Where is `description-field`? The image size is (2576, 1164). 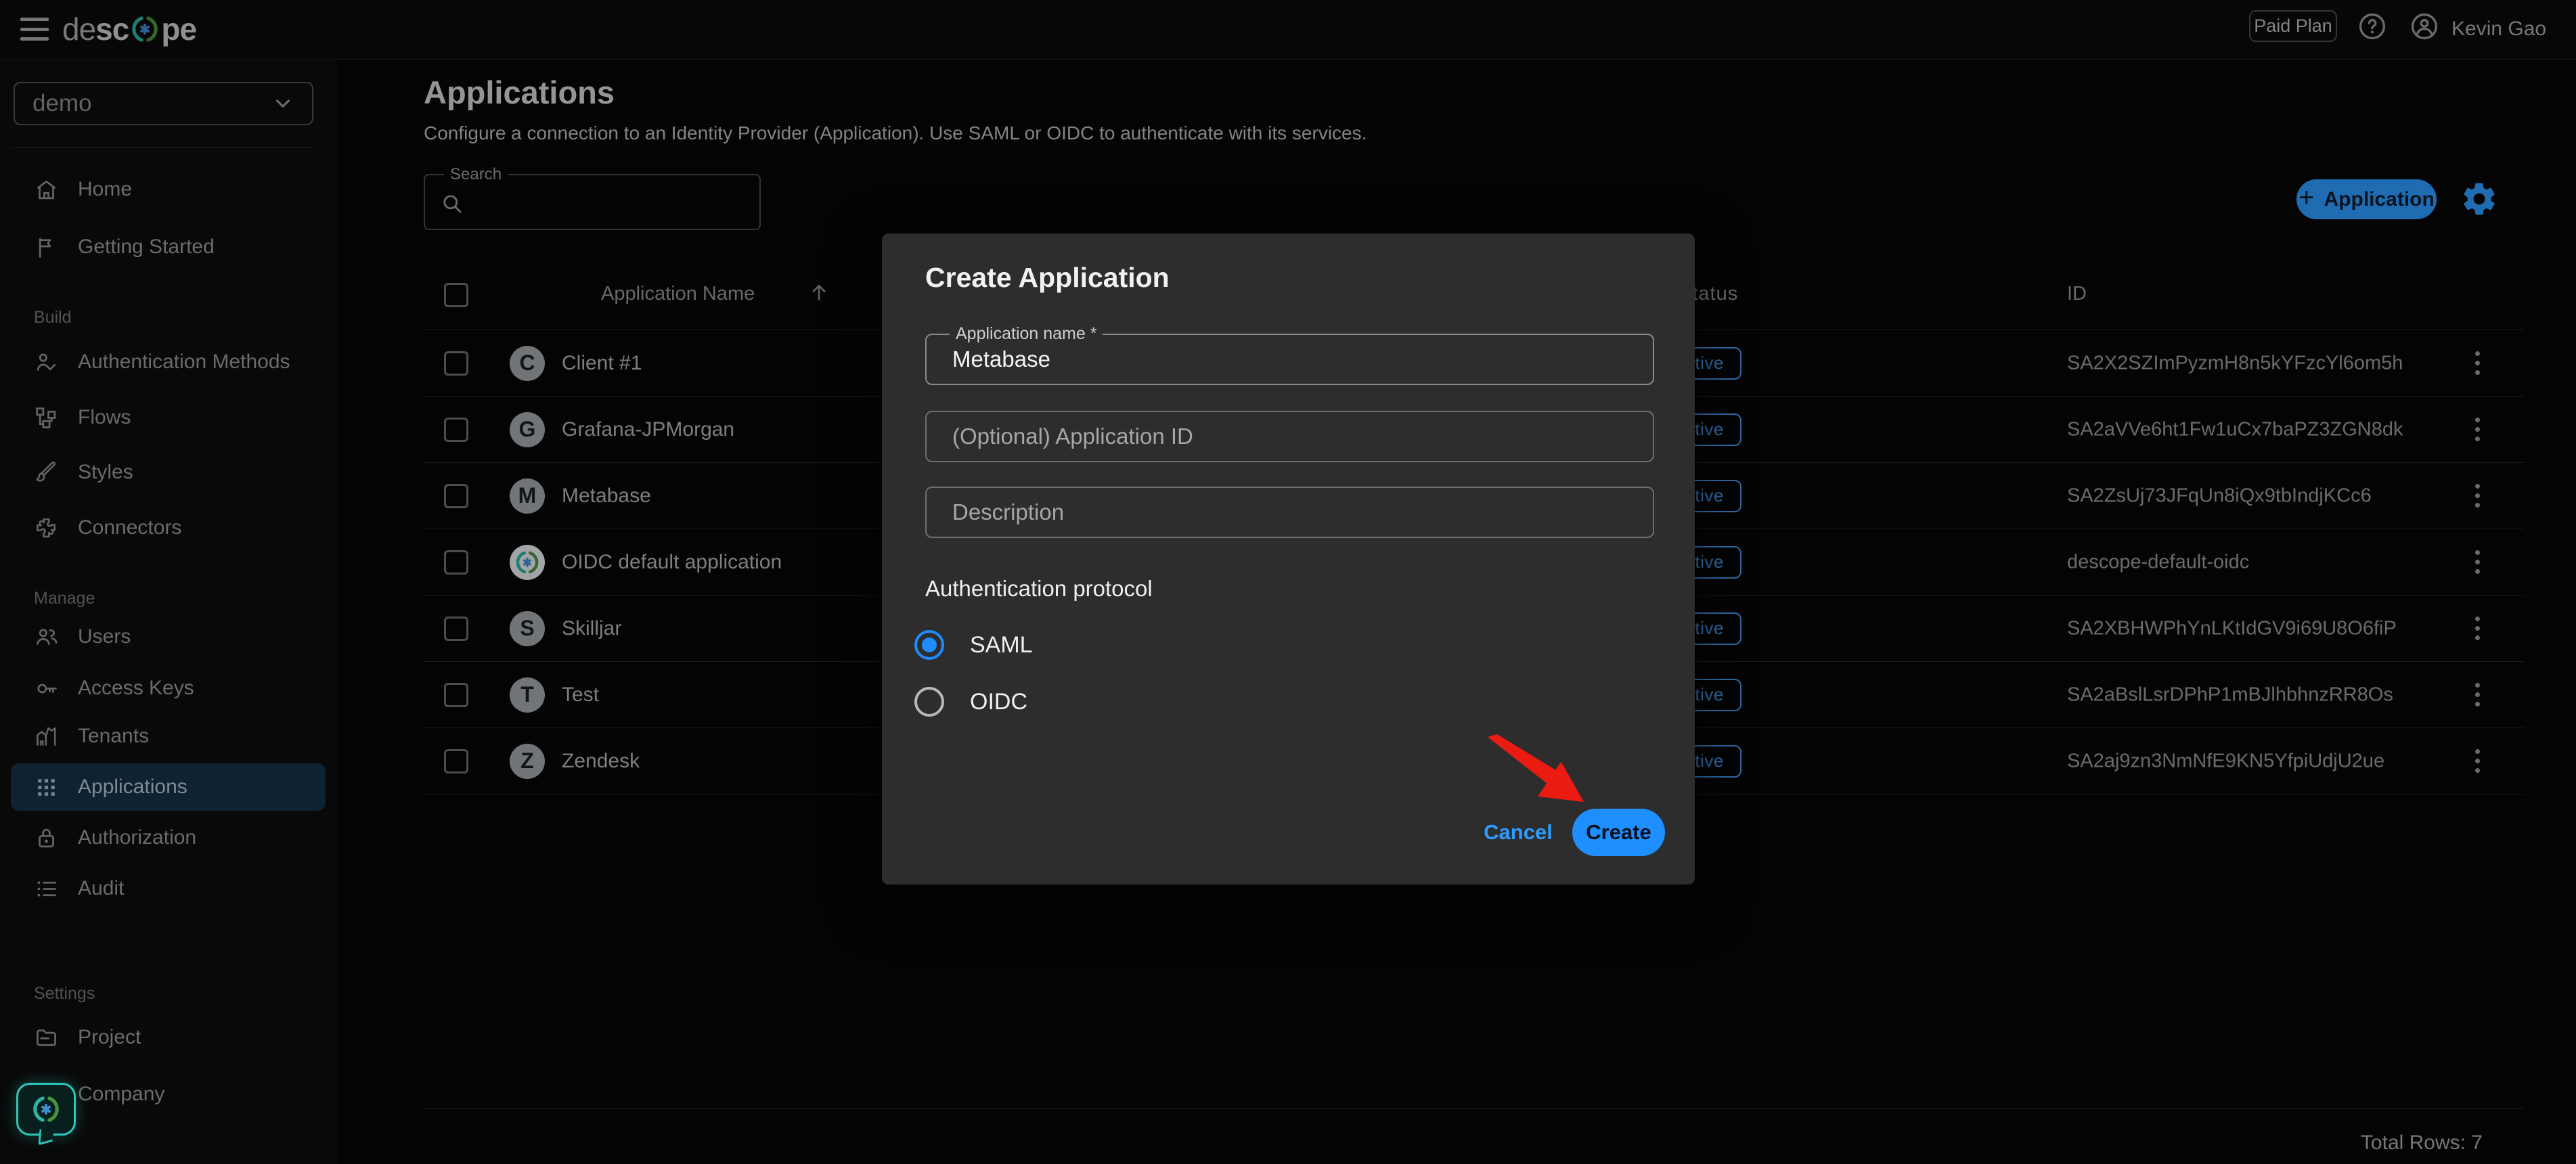 description-field is located at coordinates (1289, 512).